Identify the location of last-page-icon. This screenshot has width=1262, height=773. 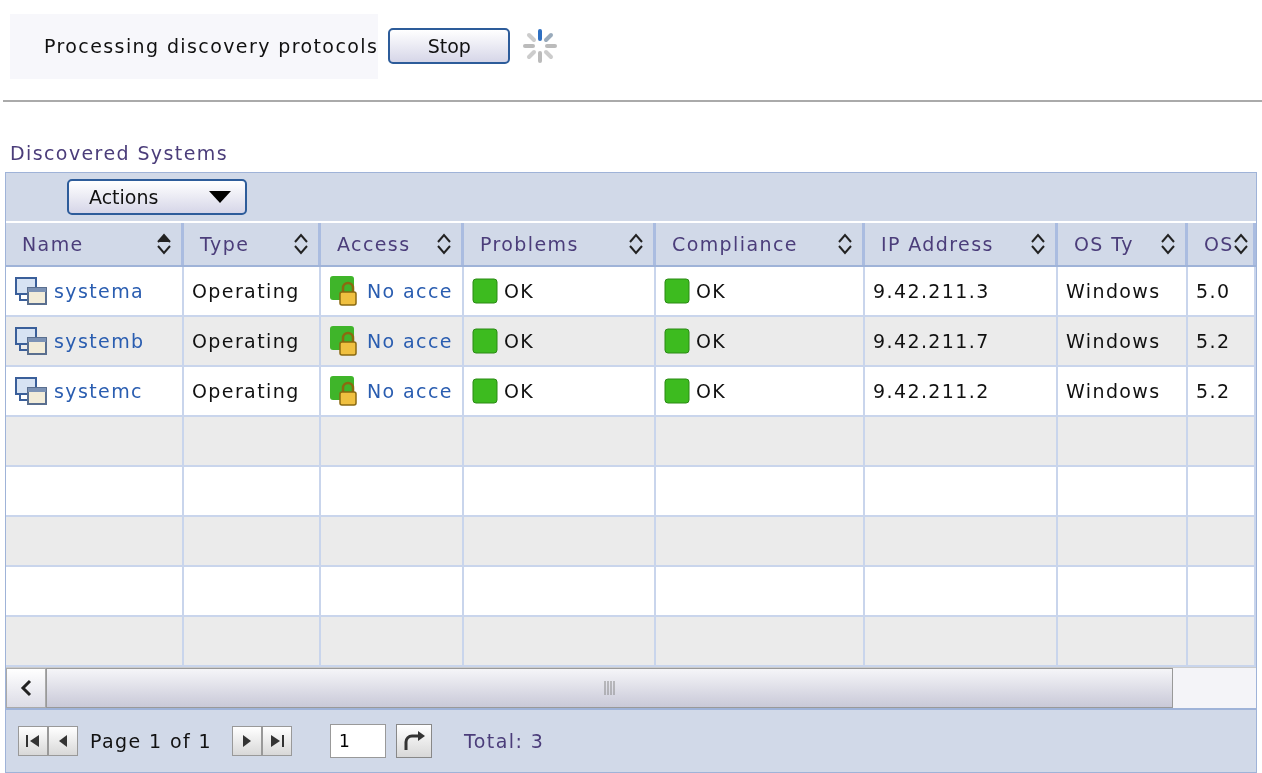
(277, 741).